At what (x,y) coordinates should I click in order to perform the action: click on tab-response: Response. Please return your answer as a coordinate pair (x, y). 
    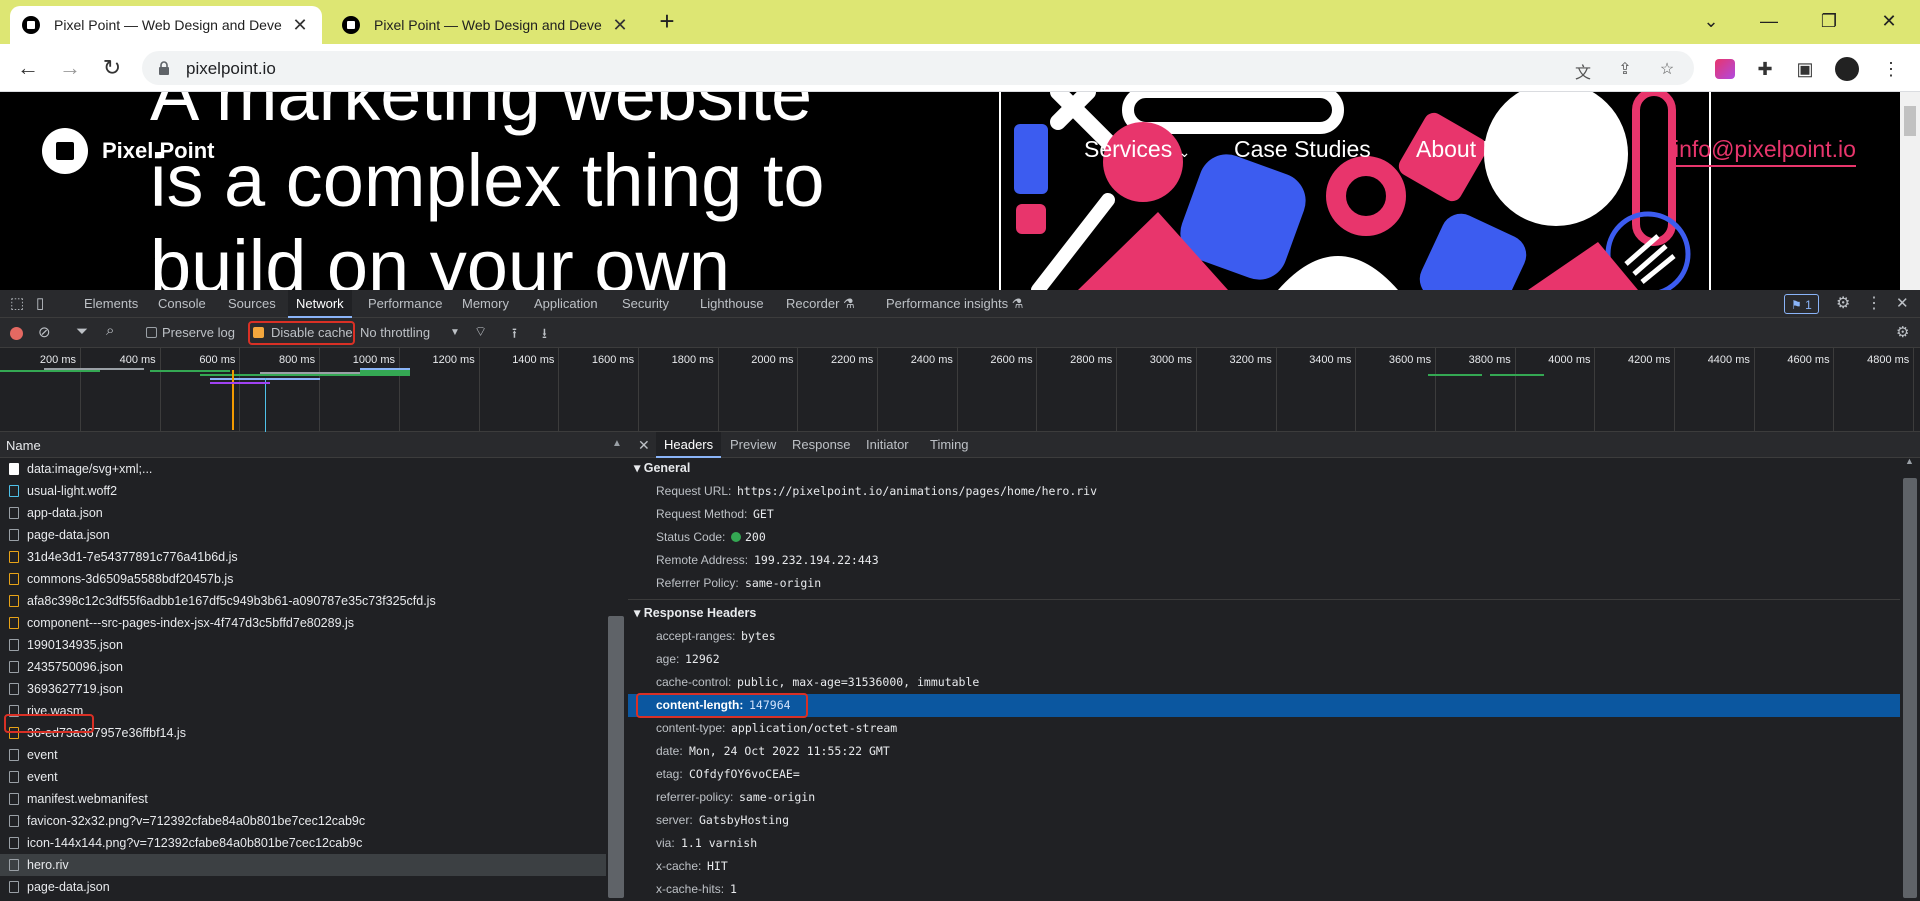
    Looking at the image, I should click on (821, 445).